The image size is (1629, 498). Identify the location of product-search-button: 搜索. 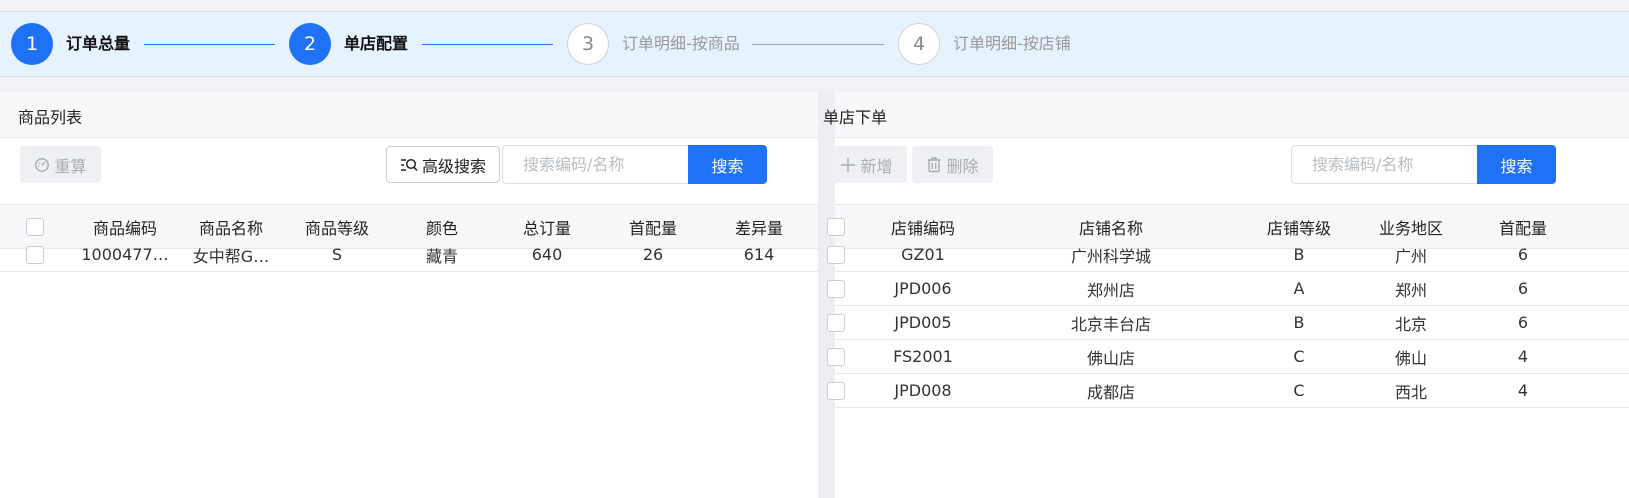
(727, 164).